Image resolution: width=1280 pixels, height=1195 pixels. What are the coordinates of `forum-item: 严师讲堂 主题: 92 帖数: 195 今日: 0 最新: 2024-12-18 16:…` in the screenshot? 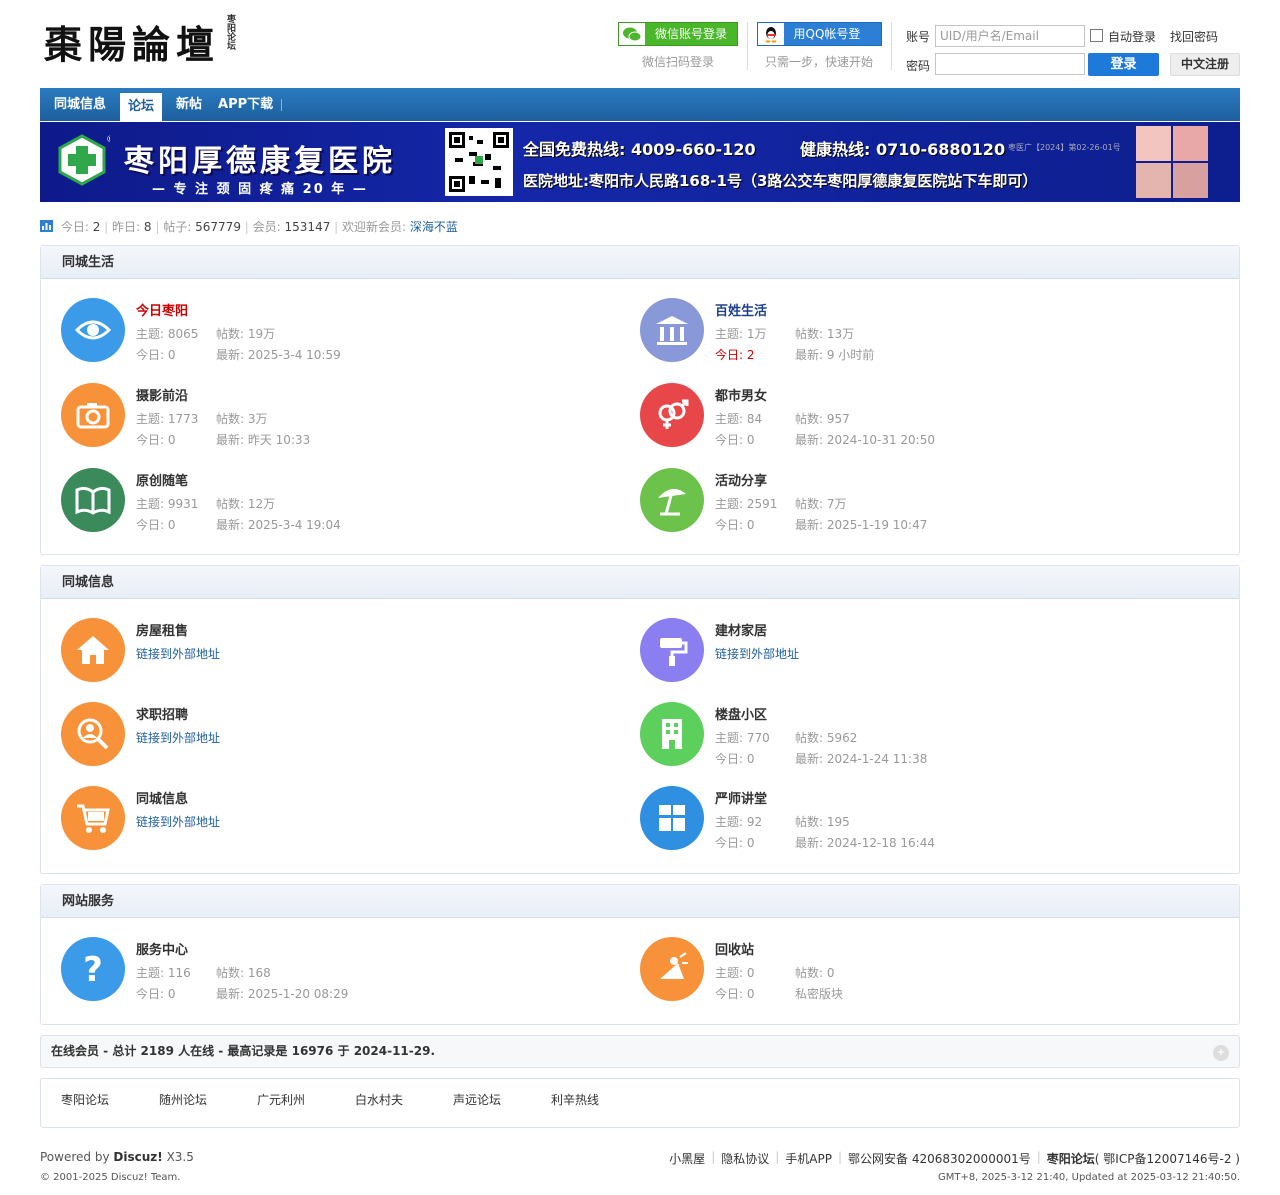 It's located at (920, 821).